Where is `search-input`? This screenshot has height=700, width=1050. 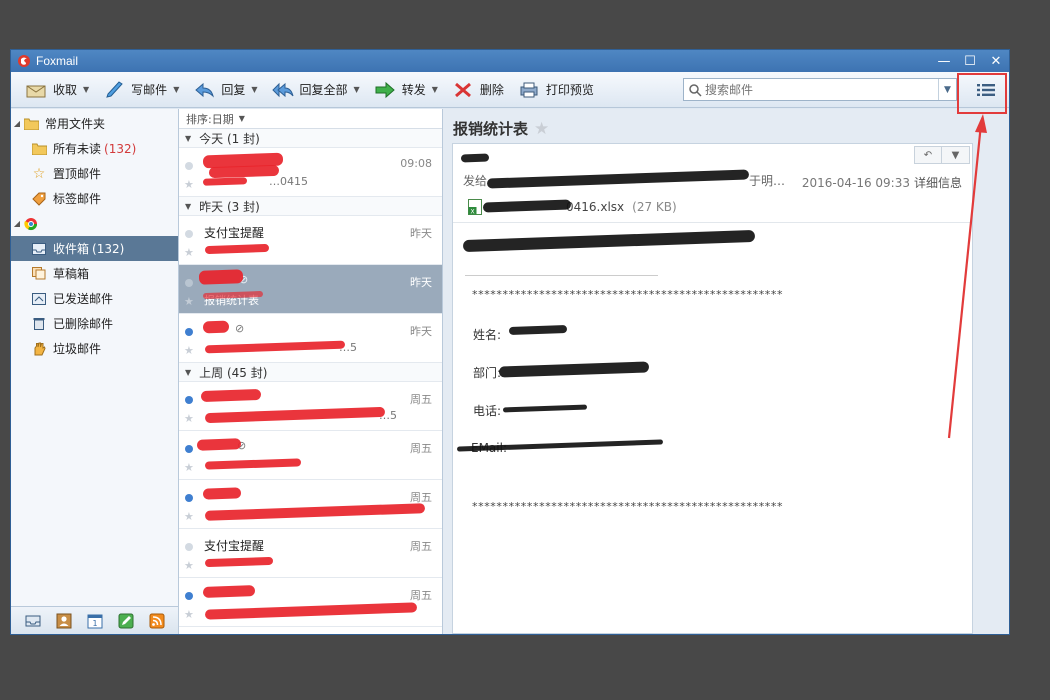
search-input is located at coordinates (821, 89).